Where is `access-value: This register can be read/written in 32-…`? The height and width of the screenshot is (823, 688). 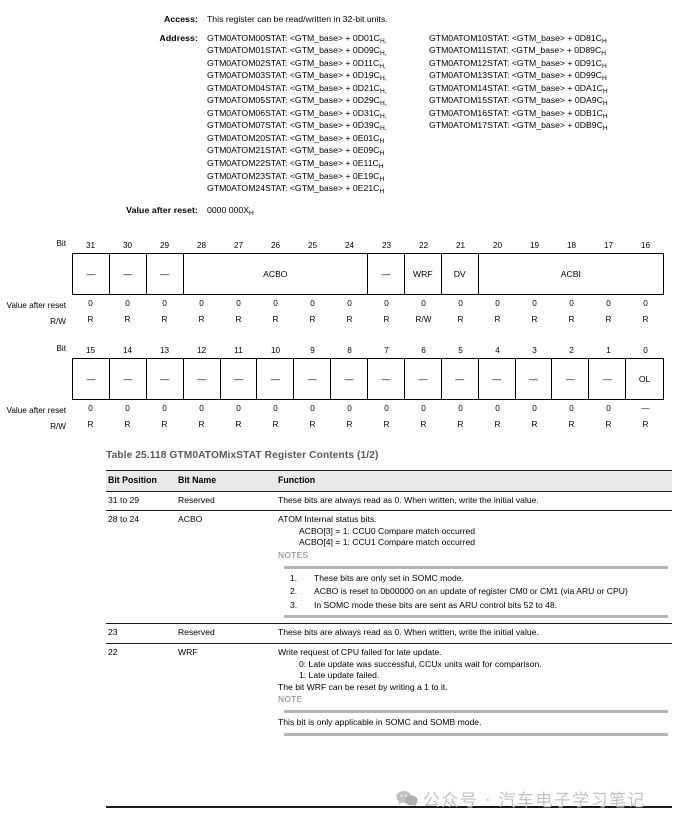 access-value: This register can be read/written in 32-… is located at coordinates (297, 19).